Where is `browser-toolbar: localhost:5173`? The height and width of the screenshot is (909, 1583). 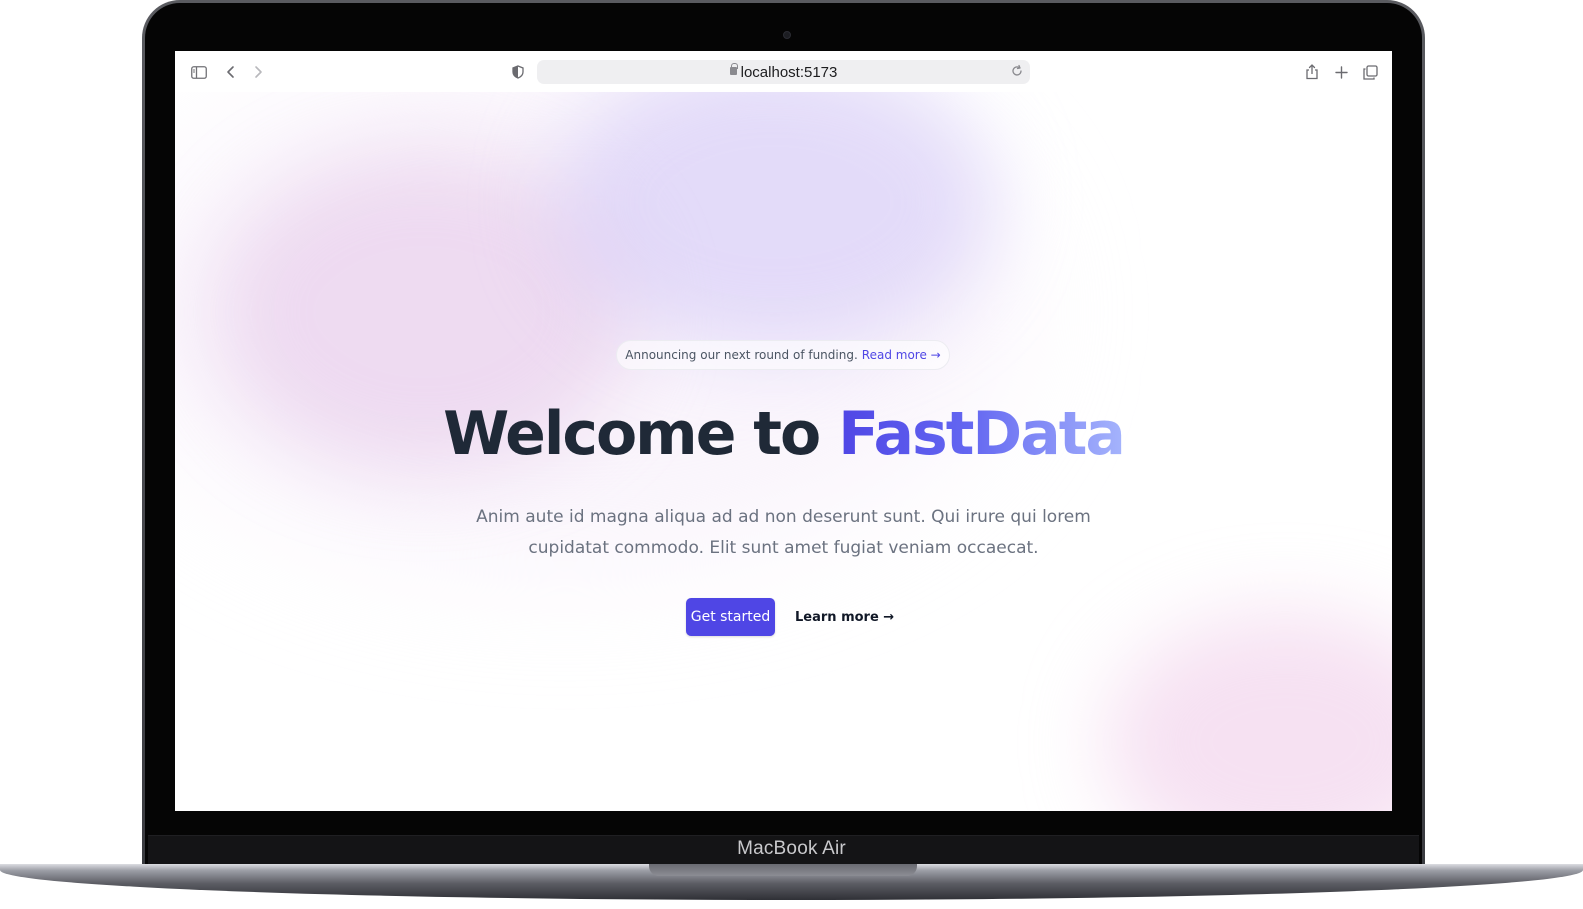
browser-toolbar: localhost:5173 is located at coordinates (783, 71).